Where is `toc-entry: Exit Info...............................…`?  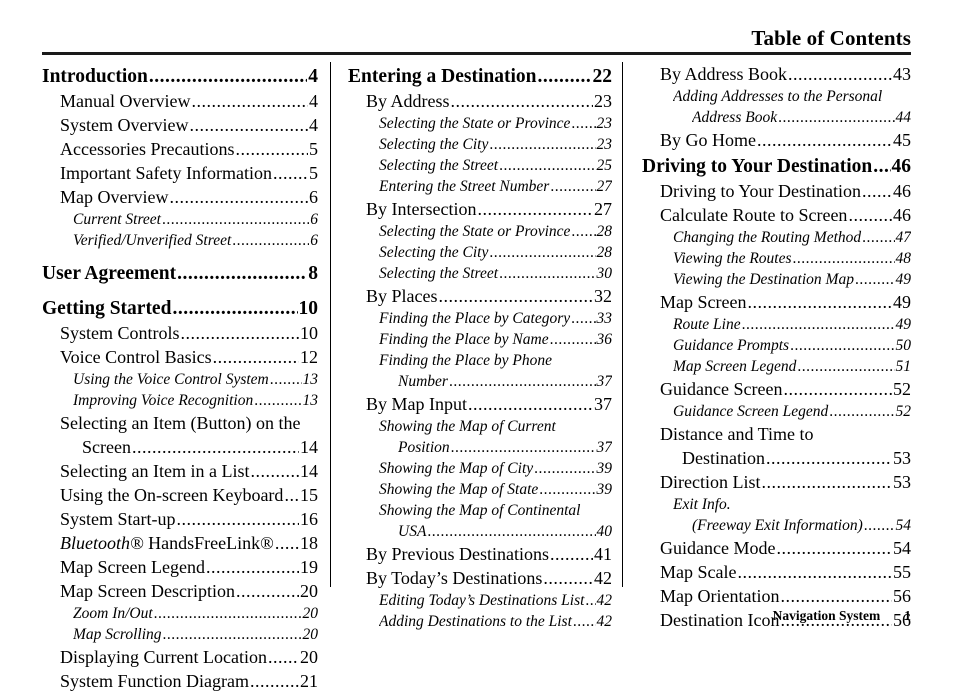
toc-entry: Exit Info...............................… is located at coordinates (792, 504).